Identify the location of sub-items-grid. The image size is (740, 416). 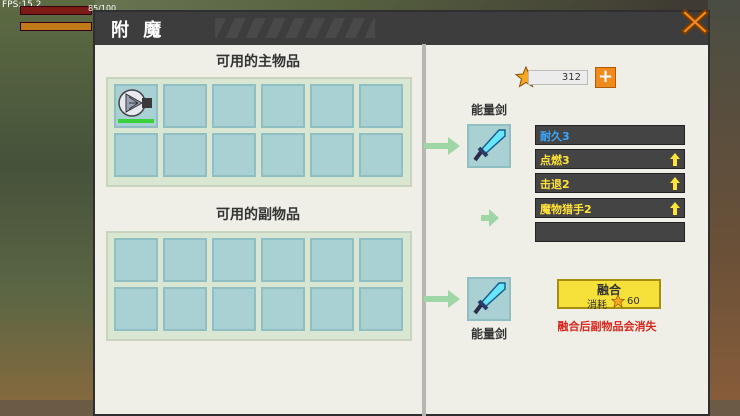
(259, 286).